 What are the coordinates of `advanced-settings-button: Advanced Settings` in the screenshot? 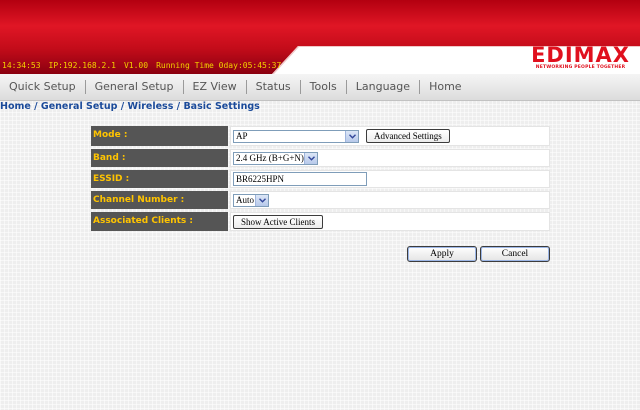 It's located at (408, 136).